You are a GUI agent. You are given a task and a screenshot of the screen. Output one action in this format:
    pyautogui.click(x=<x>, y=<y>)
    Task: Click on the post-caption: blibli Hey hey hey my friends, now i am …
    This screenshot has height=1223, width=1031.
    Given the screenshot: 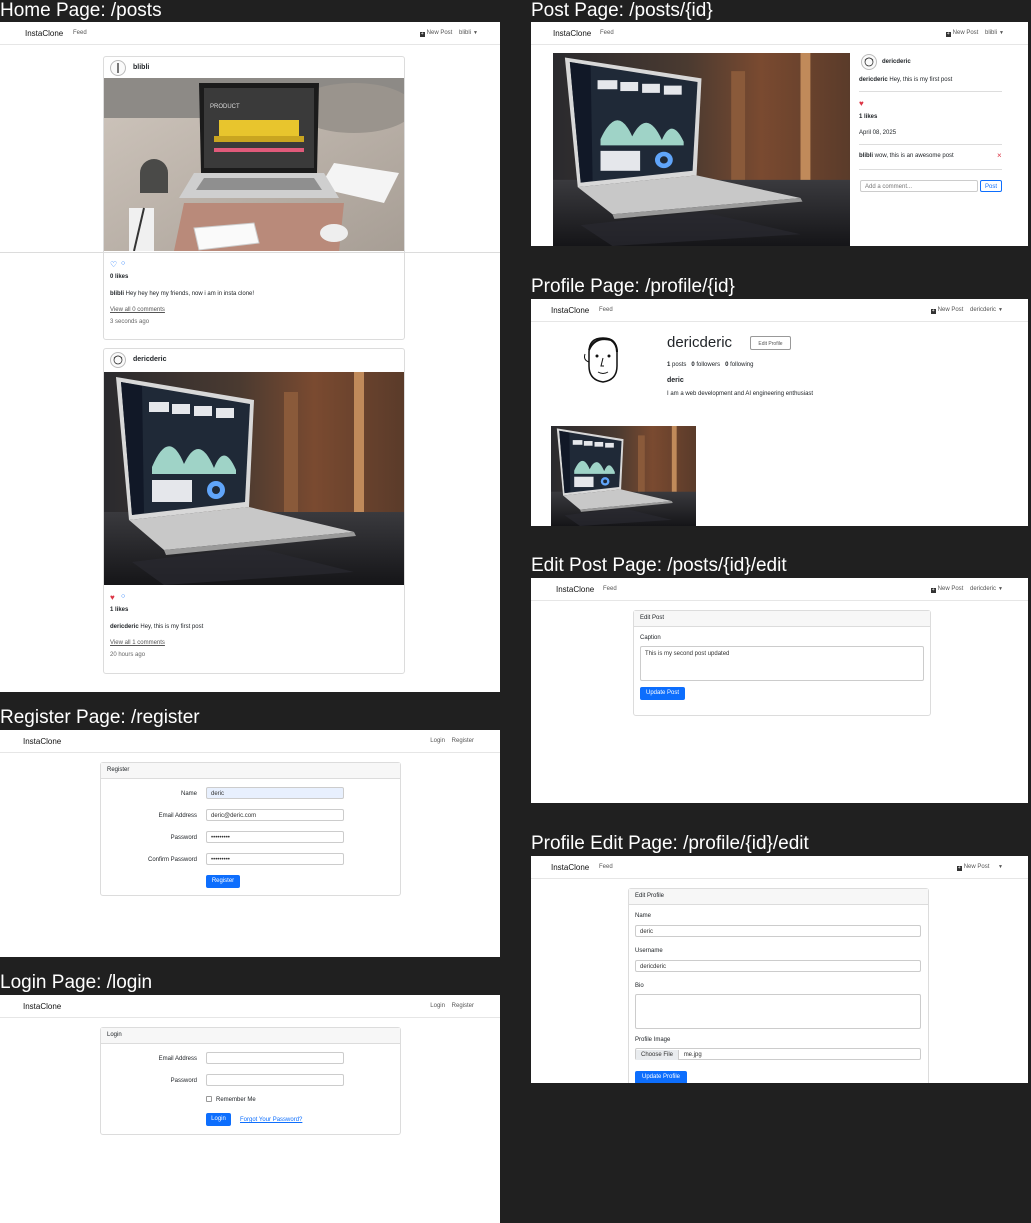 What is the action you would take?
    pyautogui.click(x=182, y=294)
    